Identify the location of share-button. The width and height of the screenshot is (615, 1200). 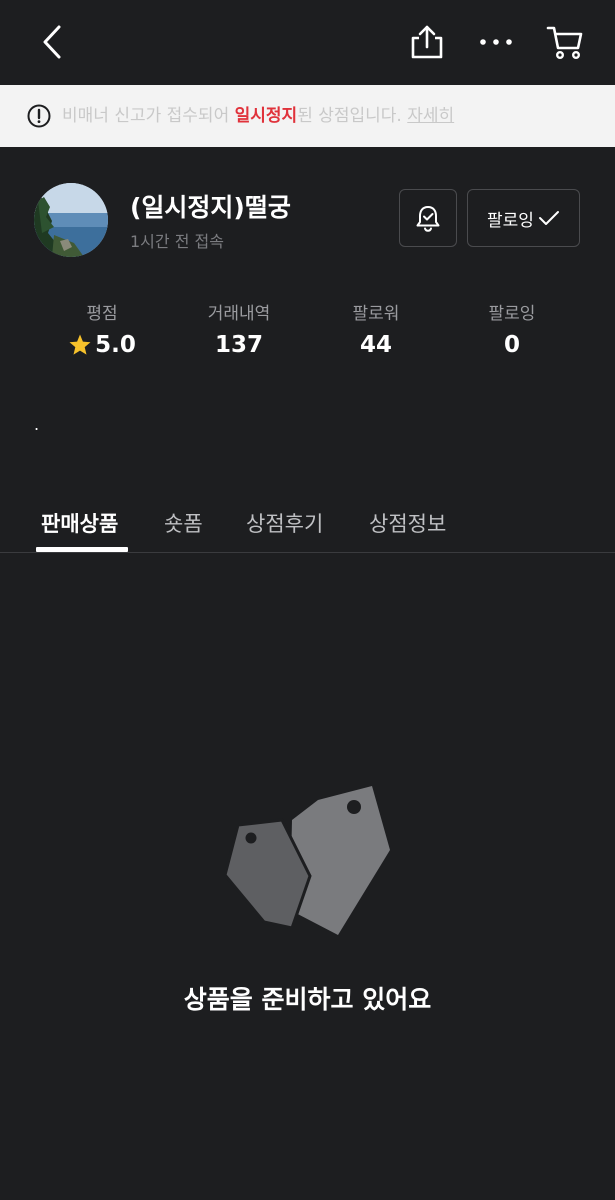
(427, 42).